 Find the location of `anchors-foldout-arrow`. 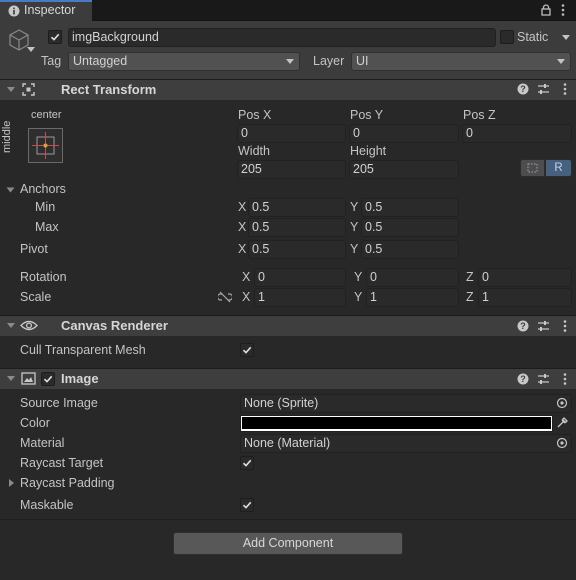

anchors-foldout-arrow is located at coordinates (10, 190).